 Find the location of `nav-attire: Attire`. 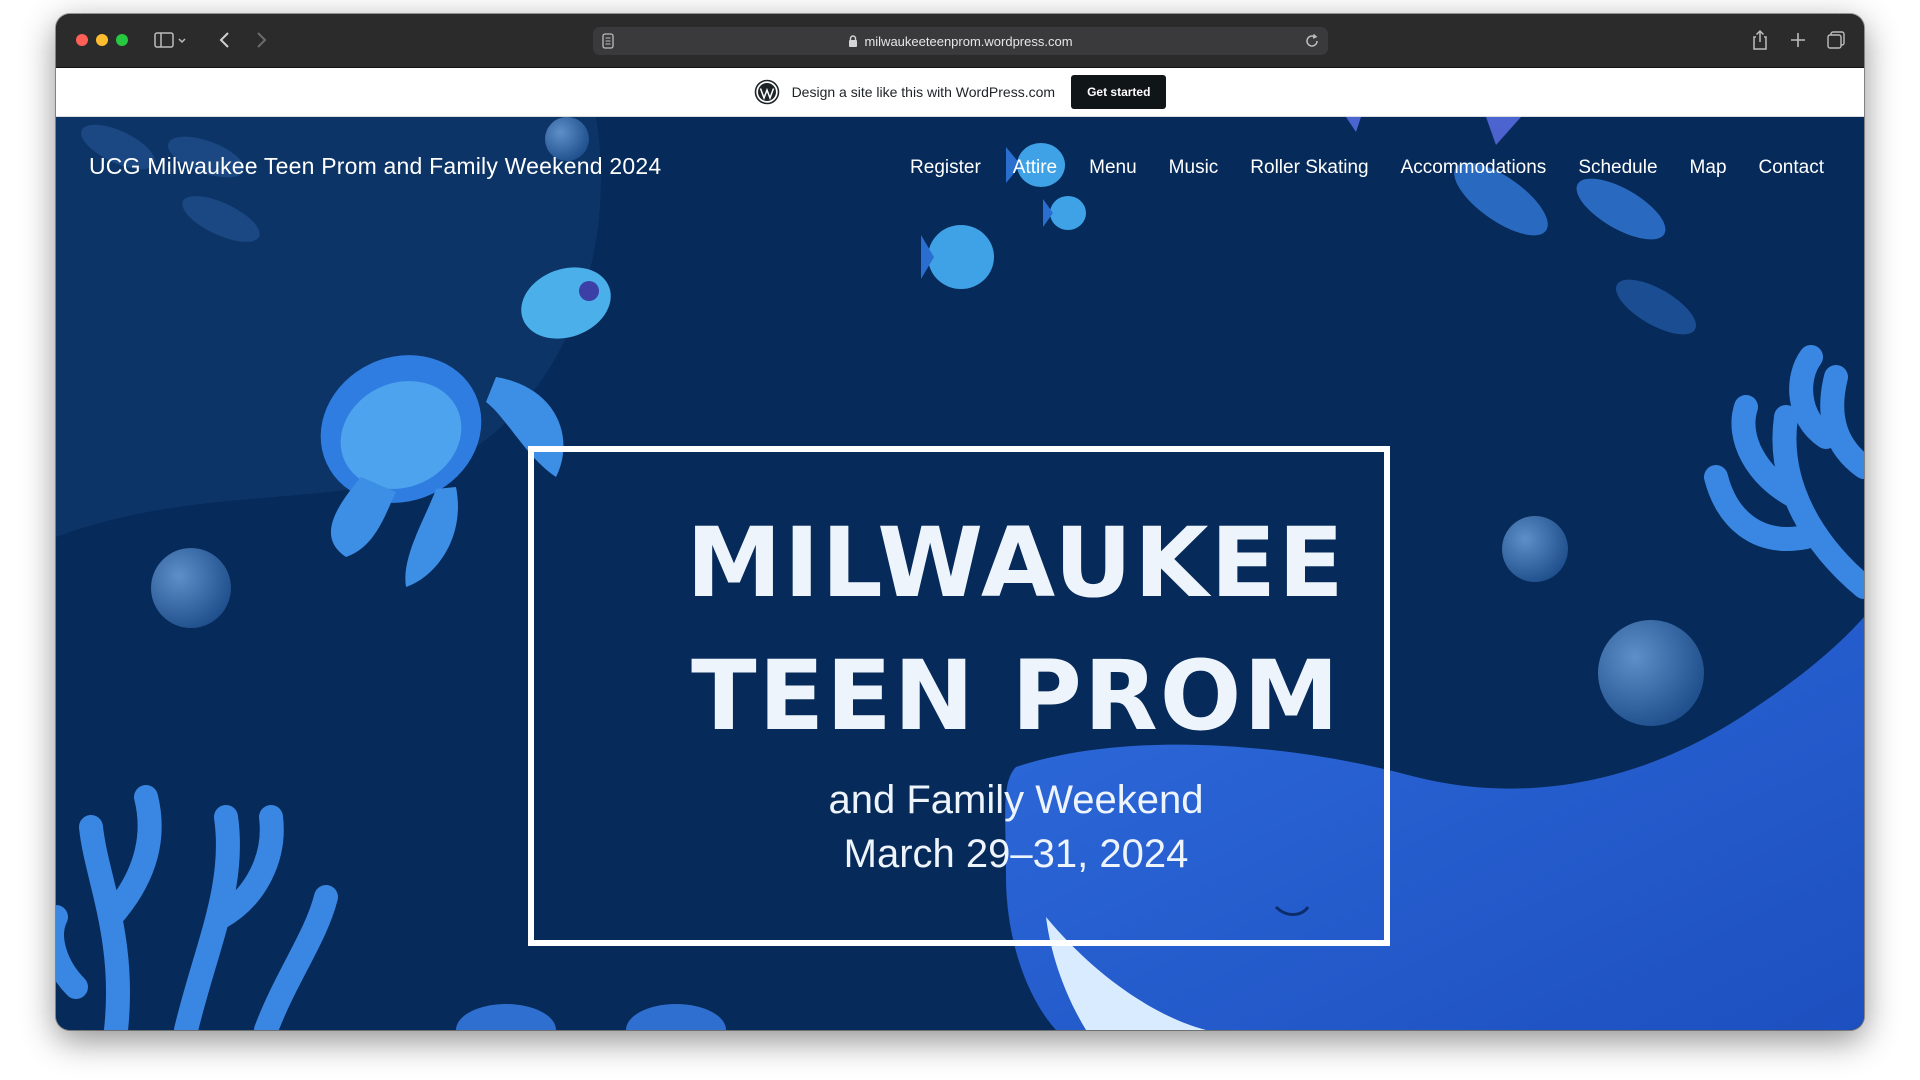

nav-attire: Attire is located at coordinates (1035, 168).